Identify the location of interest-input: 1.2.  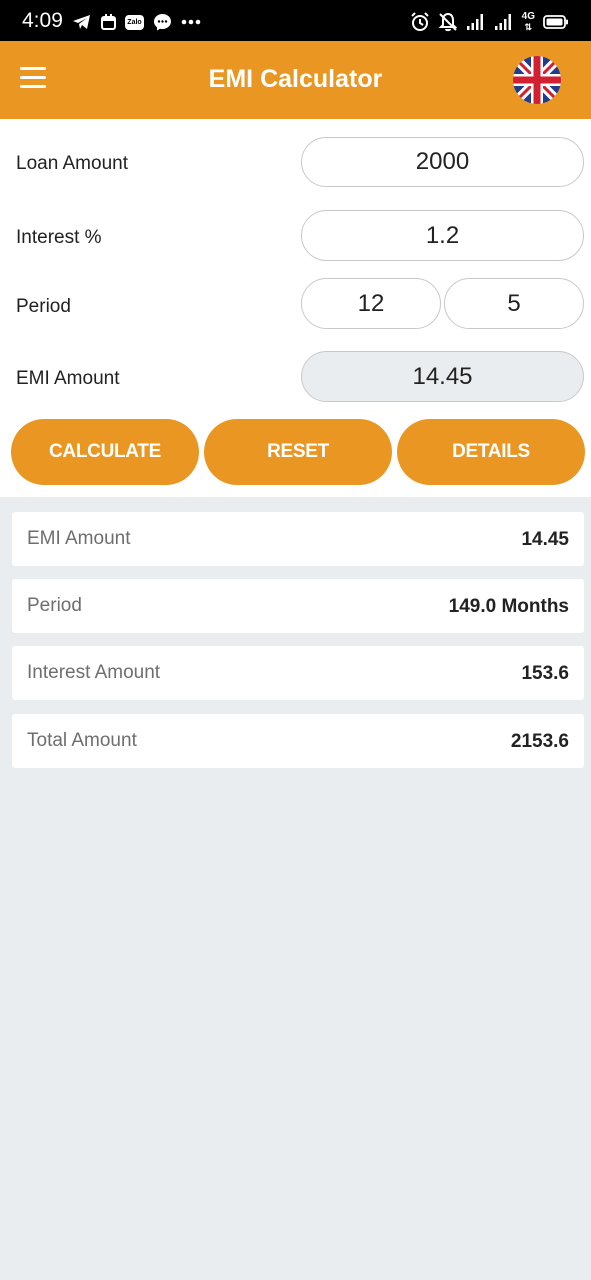
(442, 235).